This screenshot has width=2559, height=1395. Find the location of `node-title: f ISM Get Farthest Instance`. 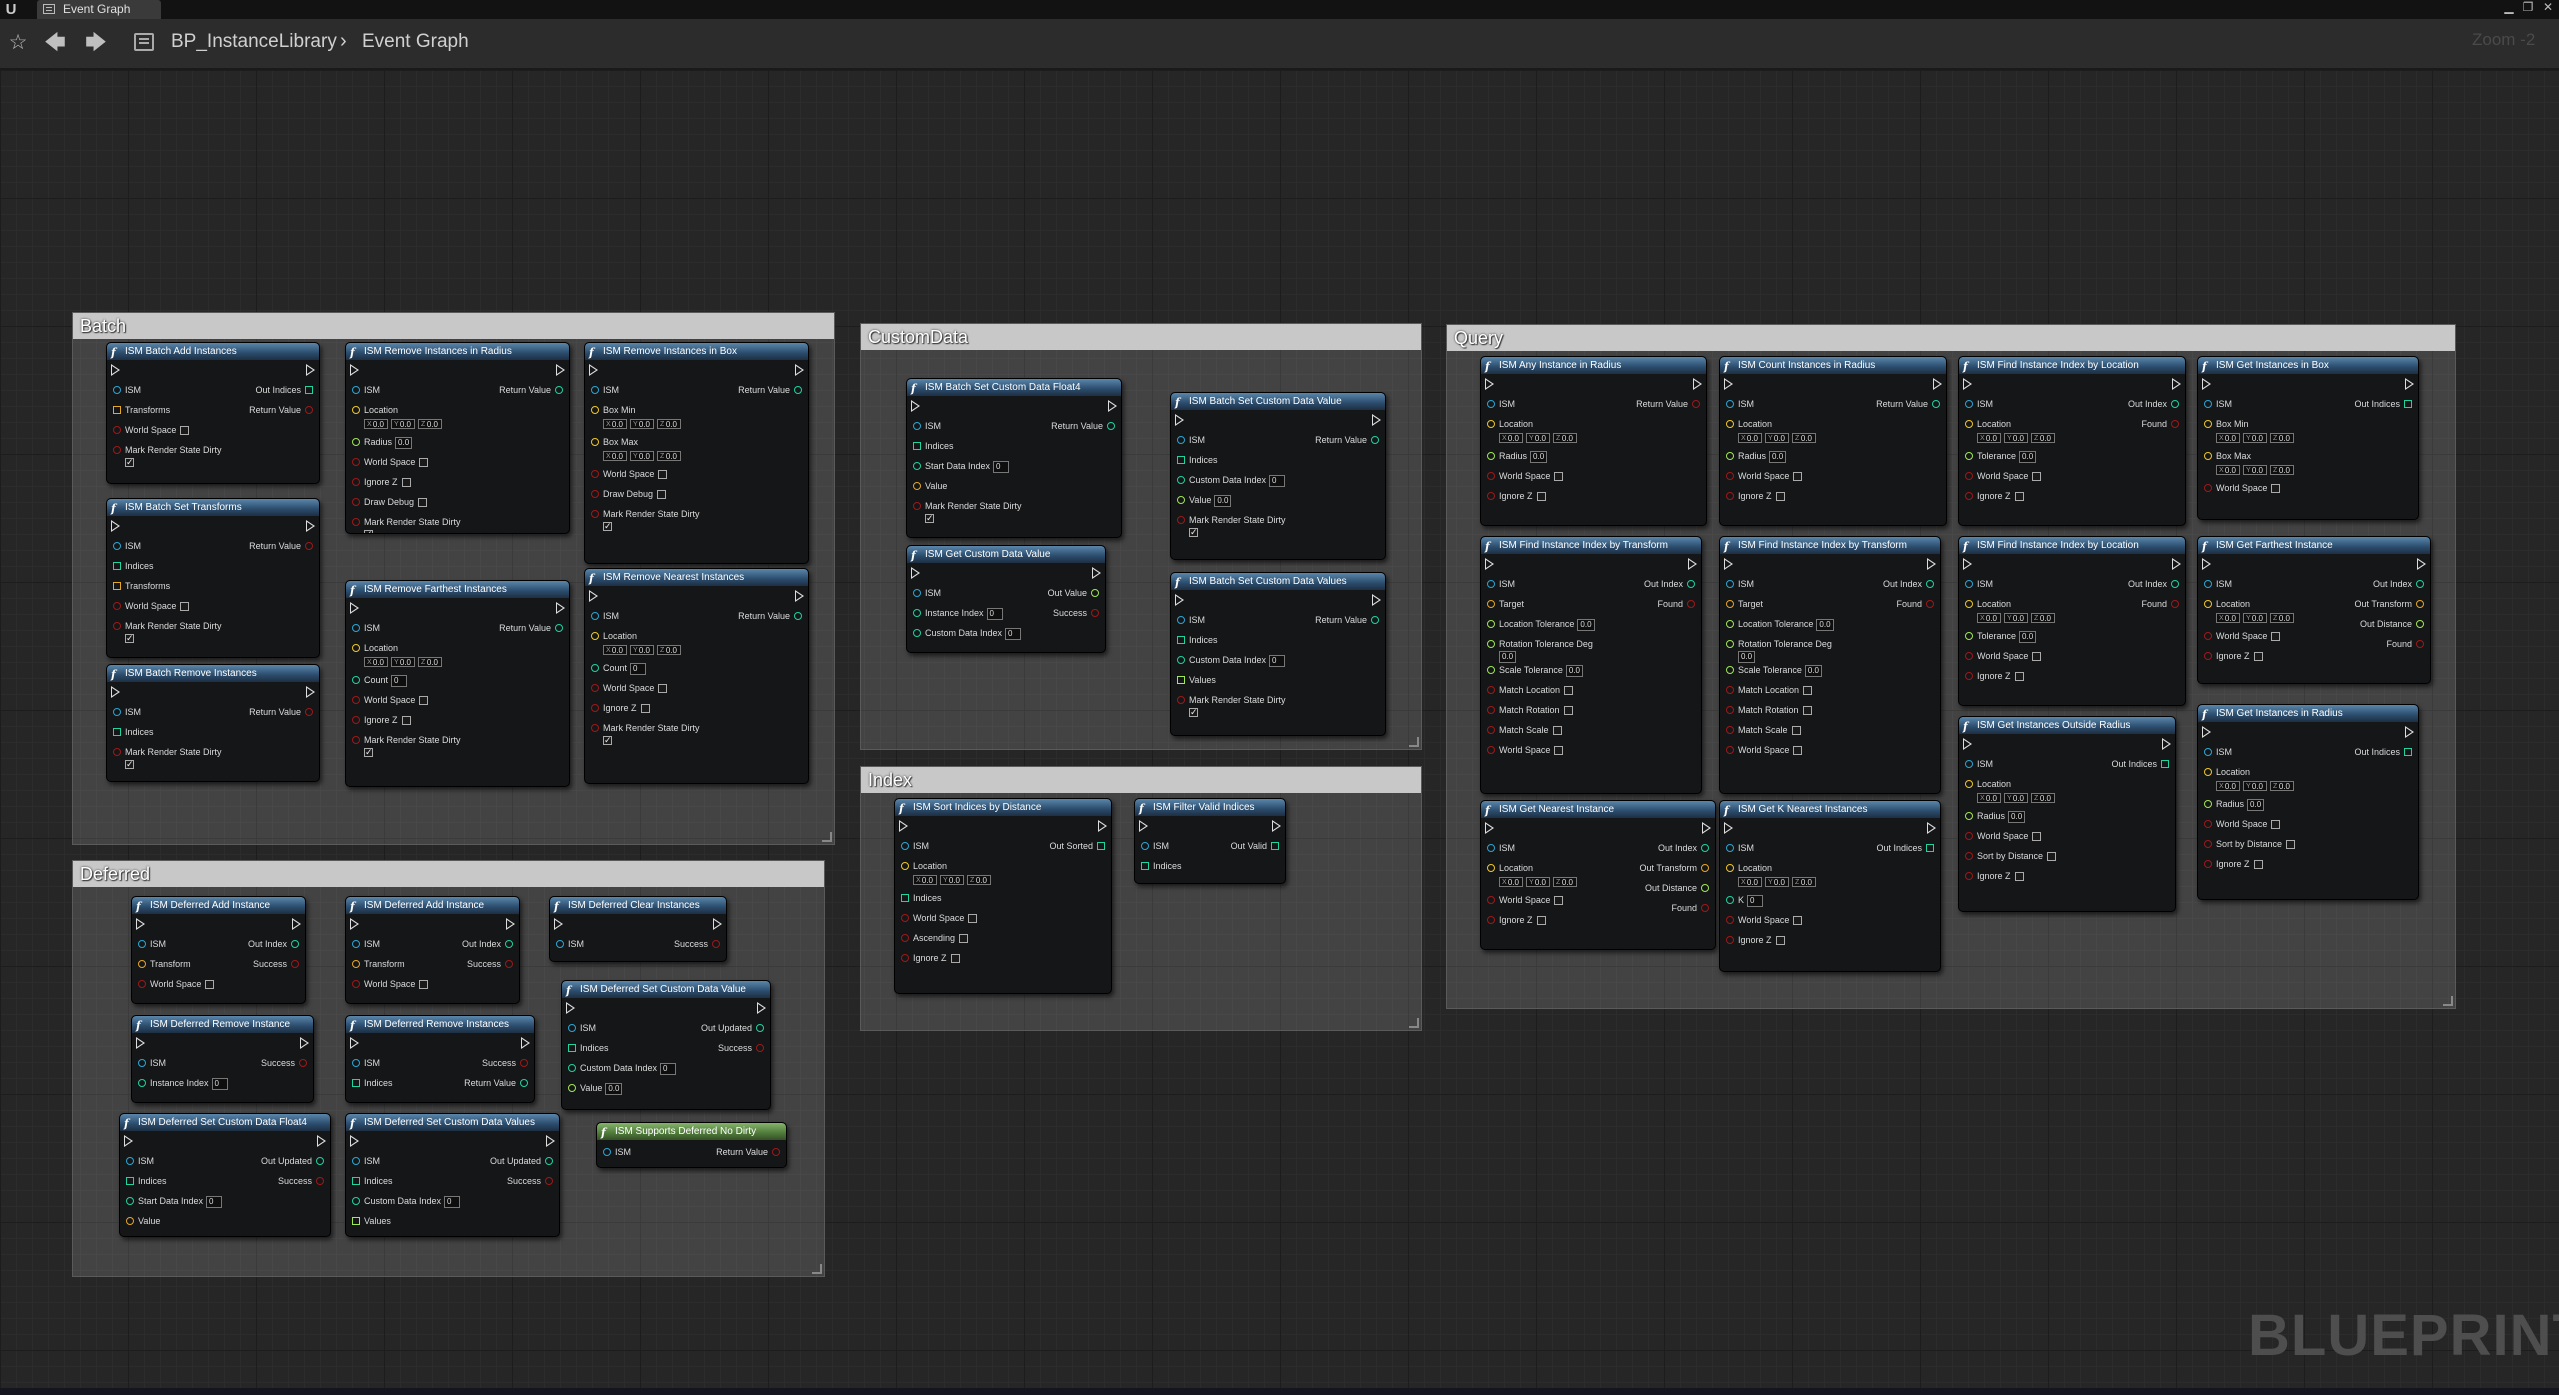

node-title: f ISM Get Farthest Instance is located at coordinates (2314, 545).